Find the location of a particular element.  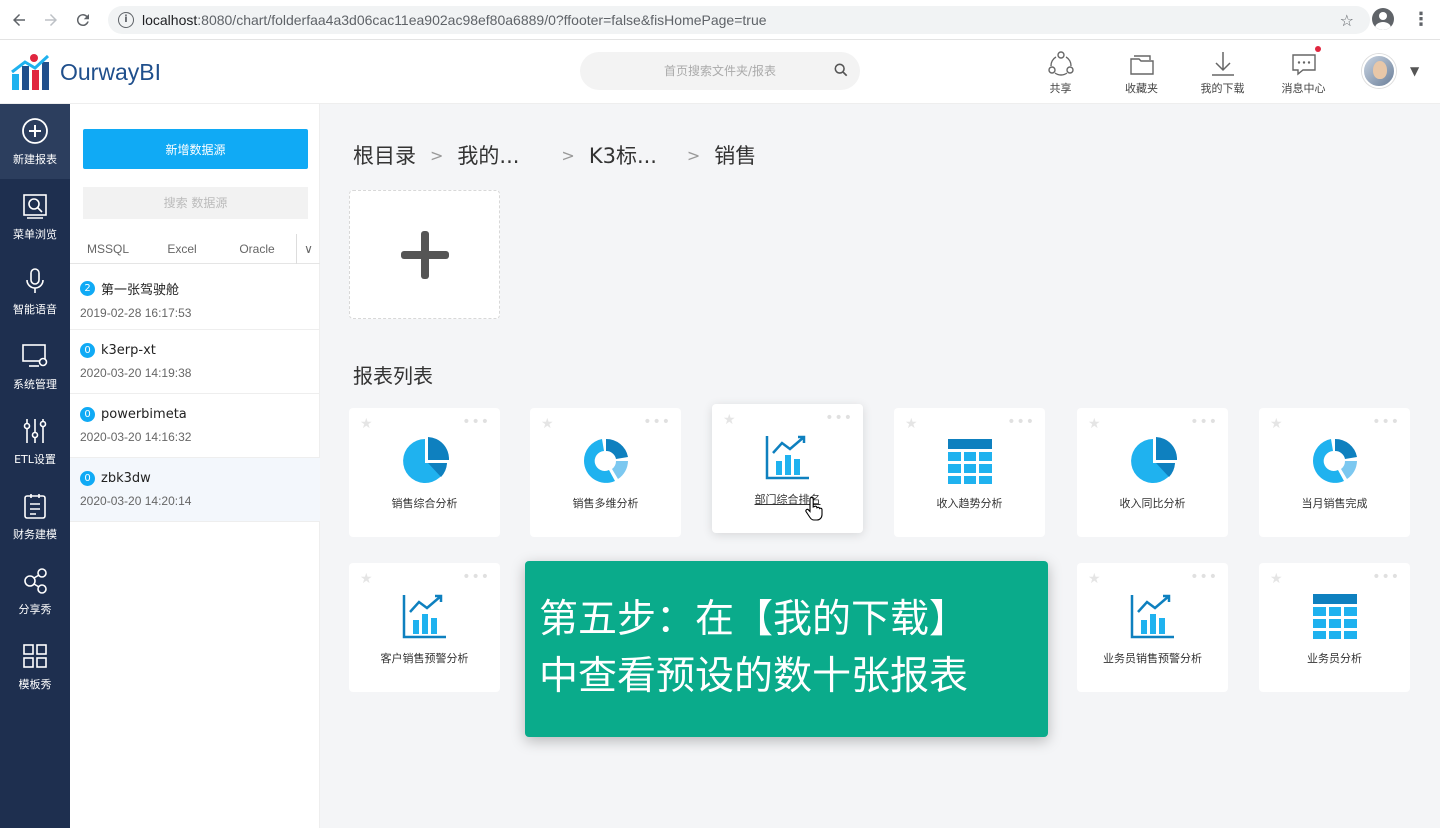

sliders-icon is located at coordinates (35, 430).